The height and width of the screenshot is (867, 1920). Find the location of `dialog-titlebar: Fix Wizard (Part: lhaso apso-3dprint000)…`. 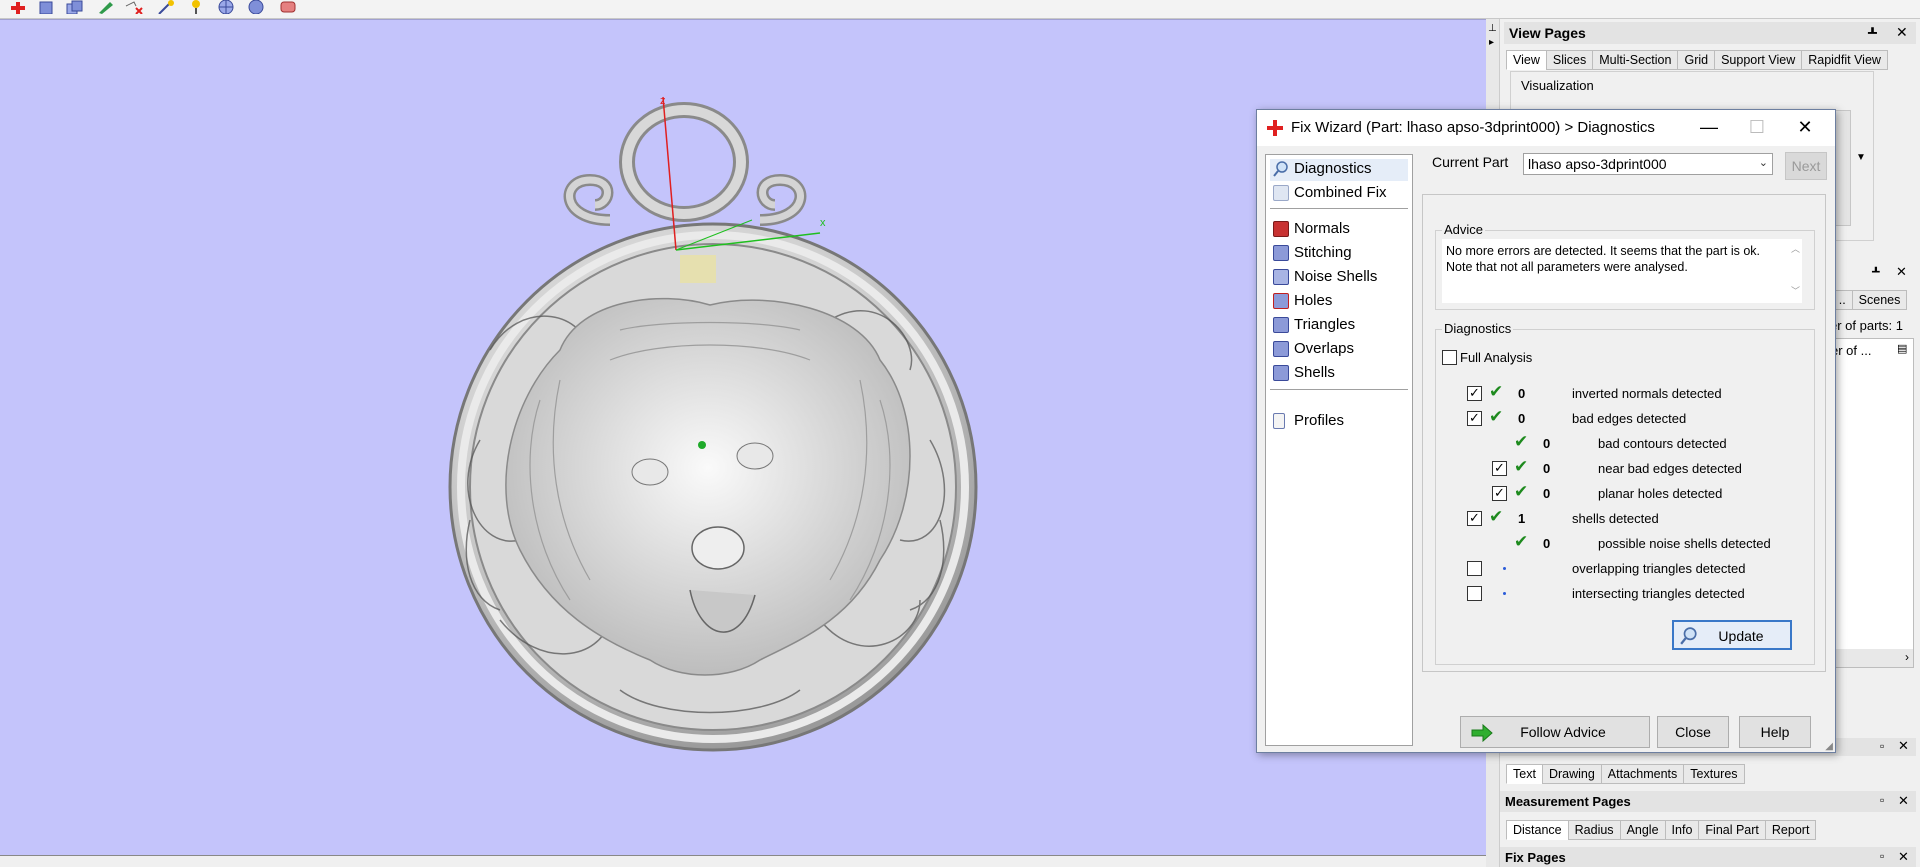

dialog-titlebar: Fix Wizard (Part: lhaso apso-3dprint000)… is located at coordinates (1546, 128).